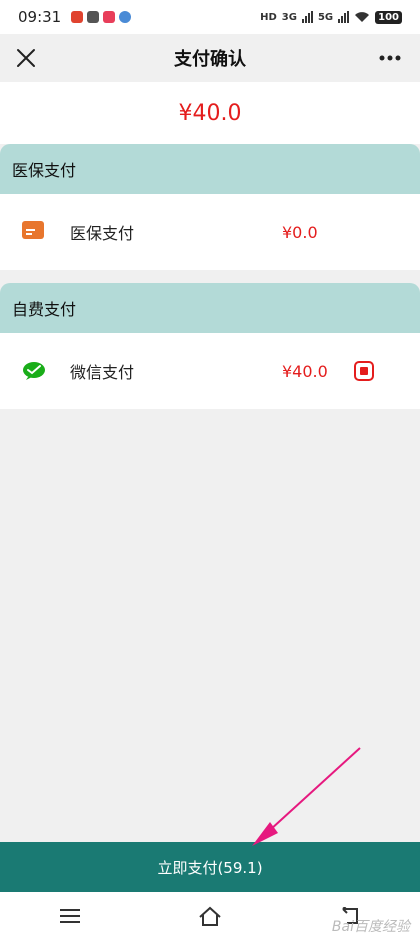 This screenshot has height=940, width=420. What do you see at coordinates (305, 371) in the screenshot?
I see `payment-option-amount: ¥40.0` at bounding box center [305, 371].